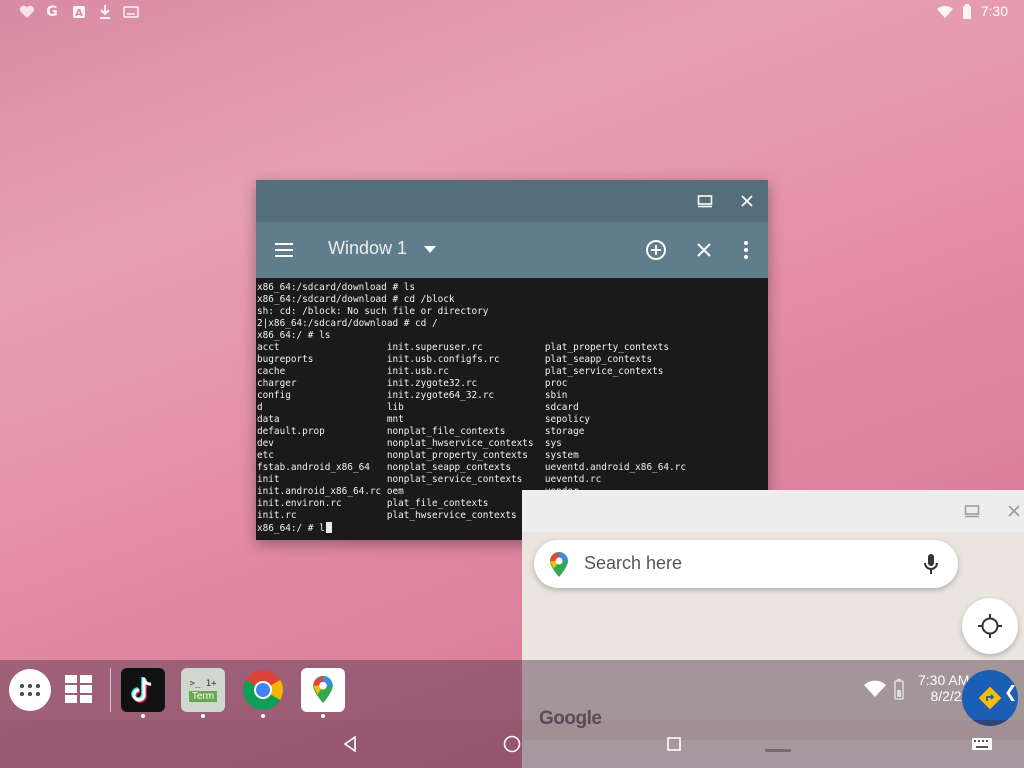 Image resolution: width=1024 pixels, height=768 pixels. I want to click on battery-icon, so click(967, 12).